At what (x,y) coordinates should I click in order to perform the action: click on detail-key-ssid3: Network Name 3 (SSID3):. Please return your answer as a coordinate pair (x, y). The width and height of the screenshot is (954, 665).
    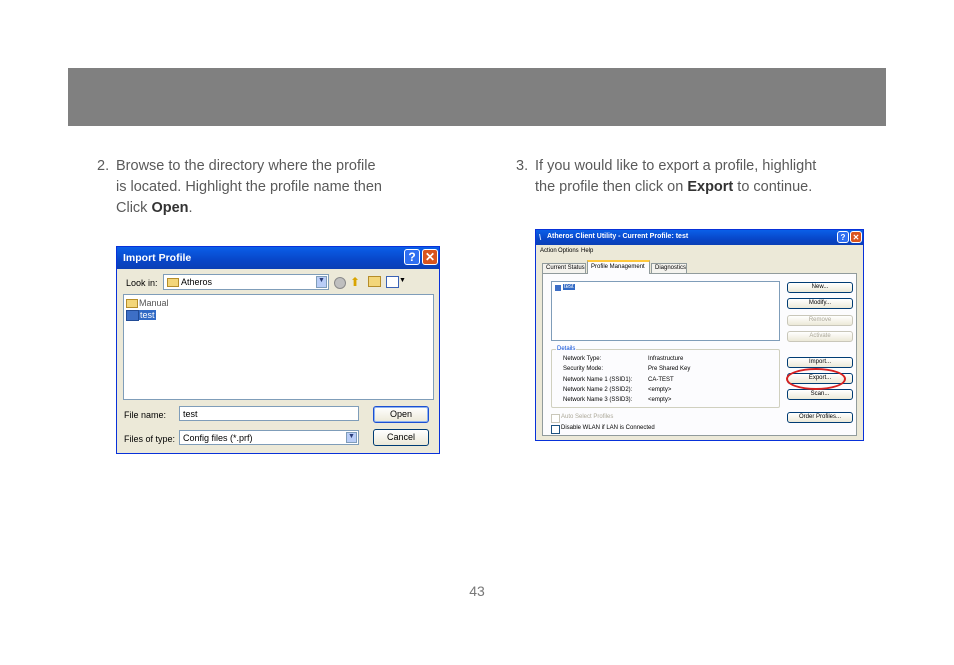
    Looking at the image, I should click on (598, 400).